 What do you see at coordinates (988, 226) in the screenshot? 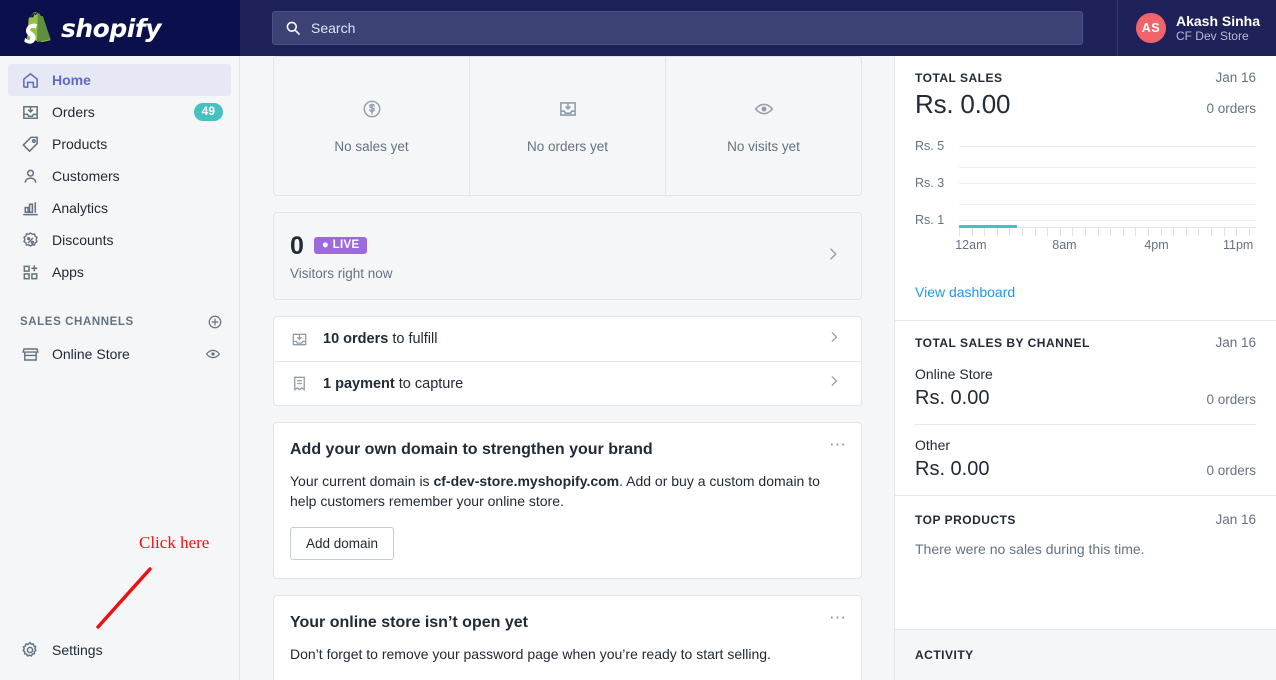
I see `chart-data-line` at bounding box center [988, 226].